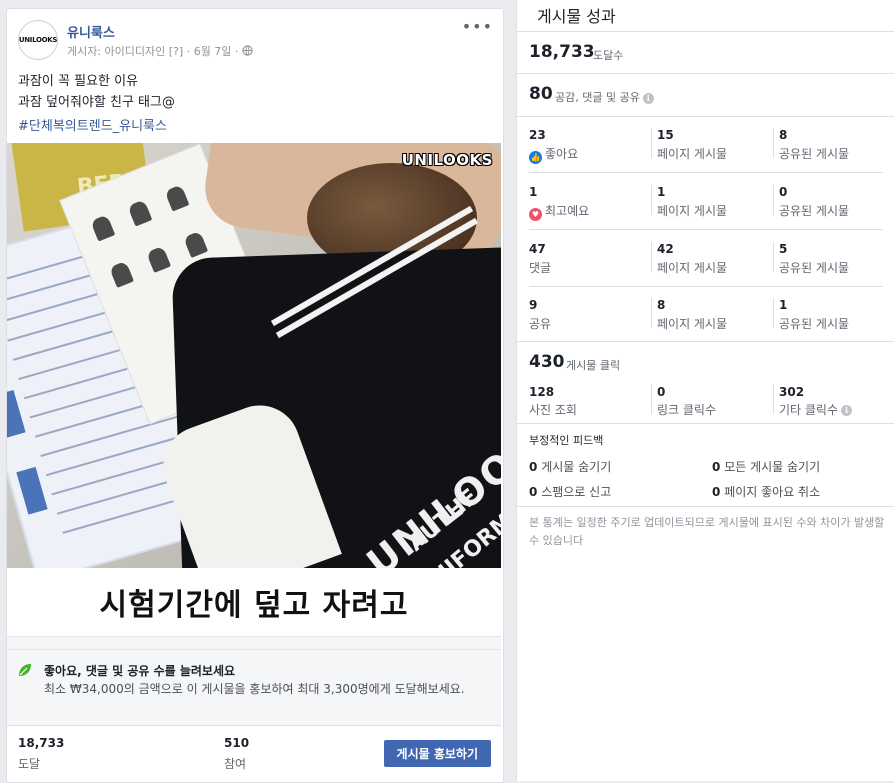 The image size is (894, 783). What do you see at coordinates (597, 97) in the screenshot?
I see `engagement-label-text: 공감, 댓글 및 공유` at bounding box center [597, 97].